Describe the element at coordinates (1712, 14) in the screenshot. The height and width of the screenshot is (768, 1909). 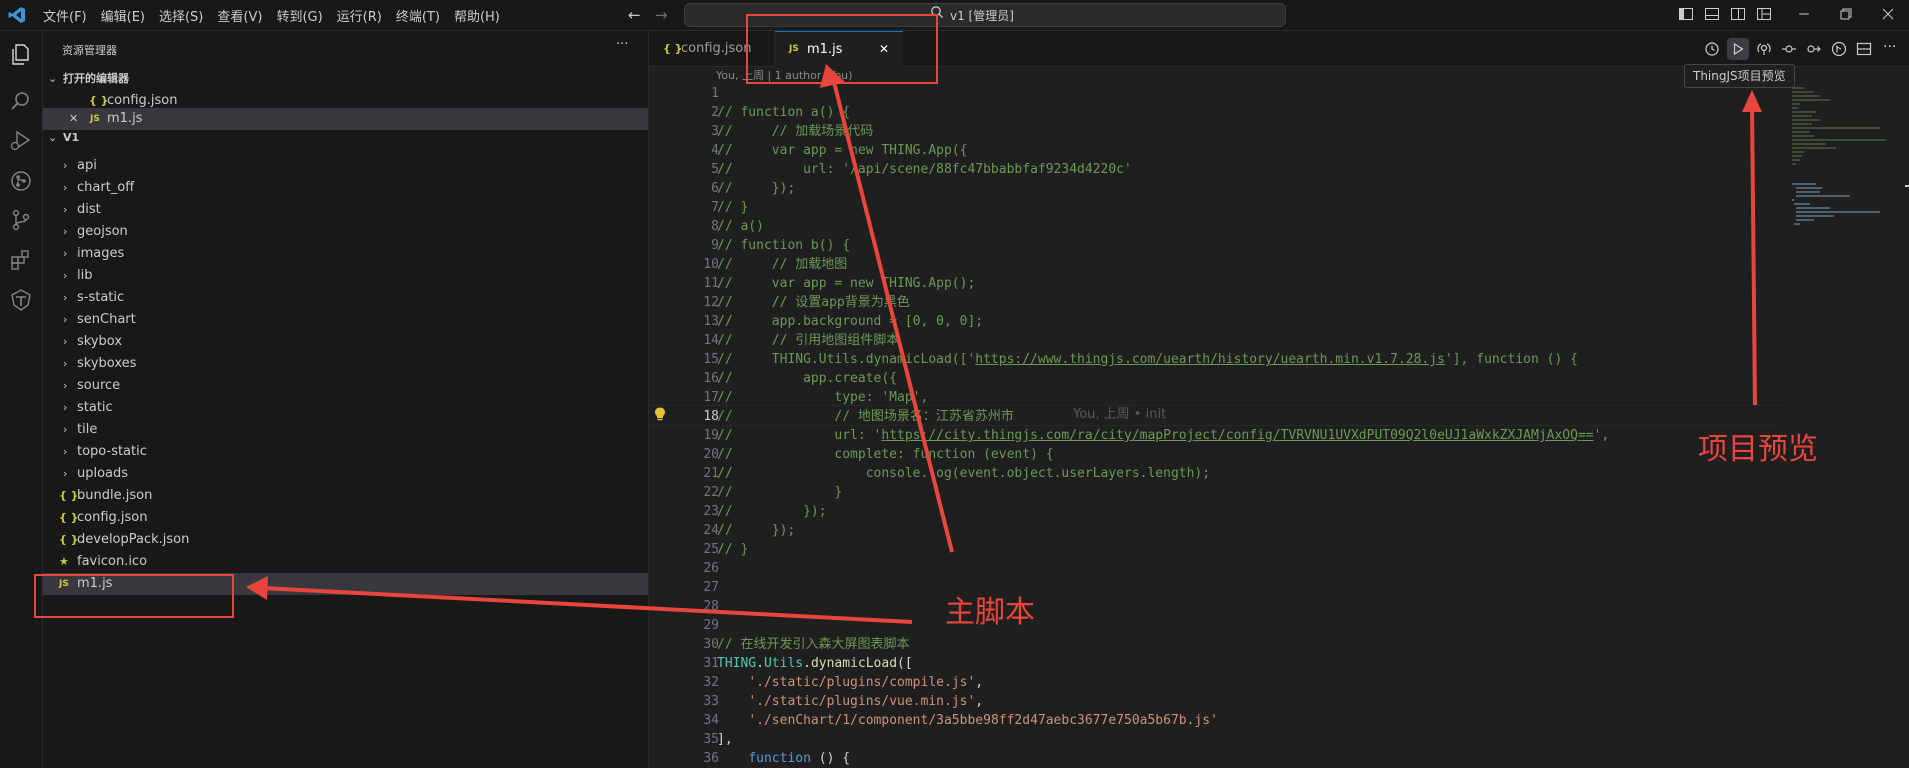
I see `toggle-panel-icon` at that location.